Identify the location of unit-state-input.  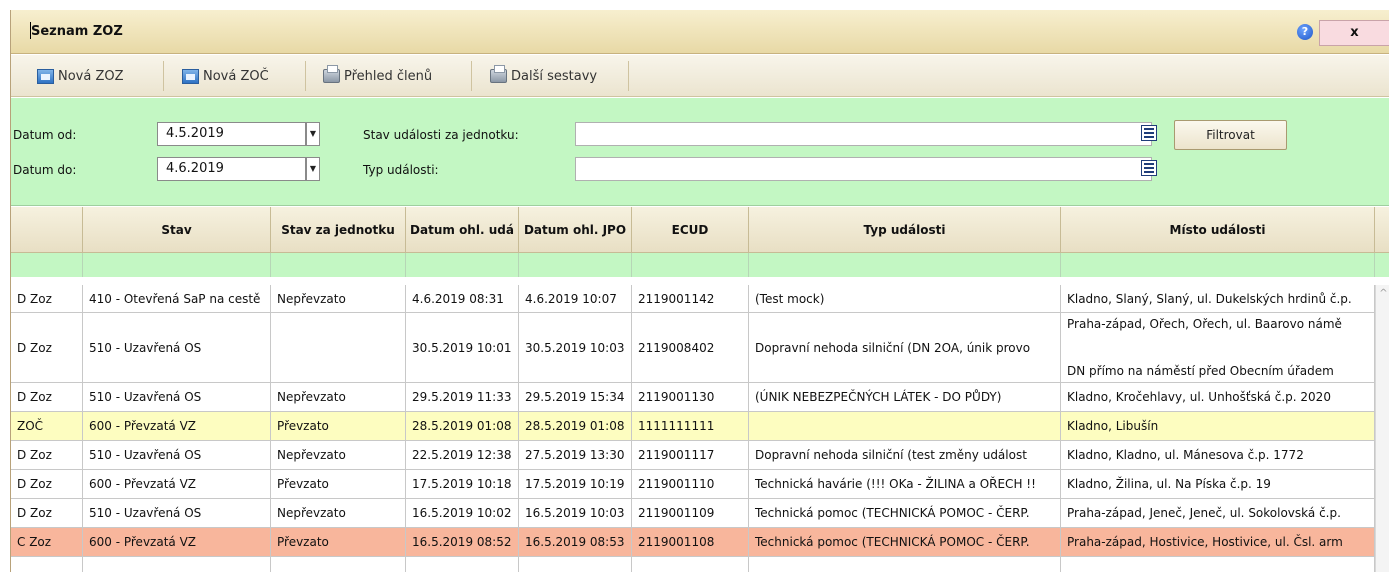
(863, 134).